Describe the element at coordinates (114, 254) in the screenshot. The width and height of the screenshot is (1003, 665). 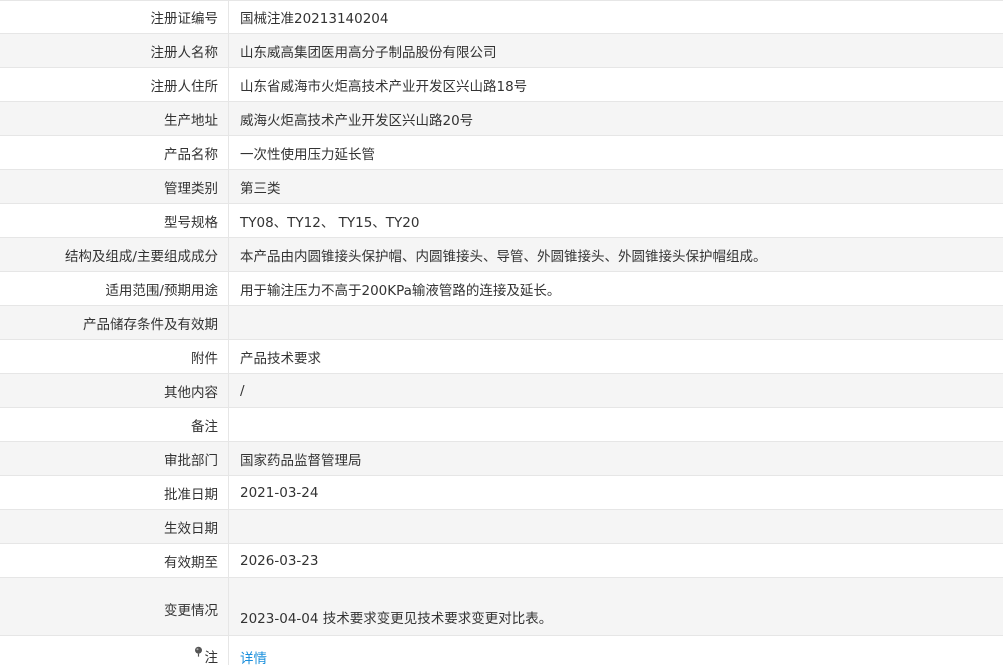
I see `field-label: 结构及组成/主要组成成分` at that location.